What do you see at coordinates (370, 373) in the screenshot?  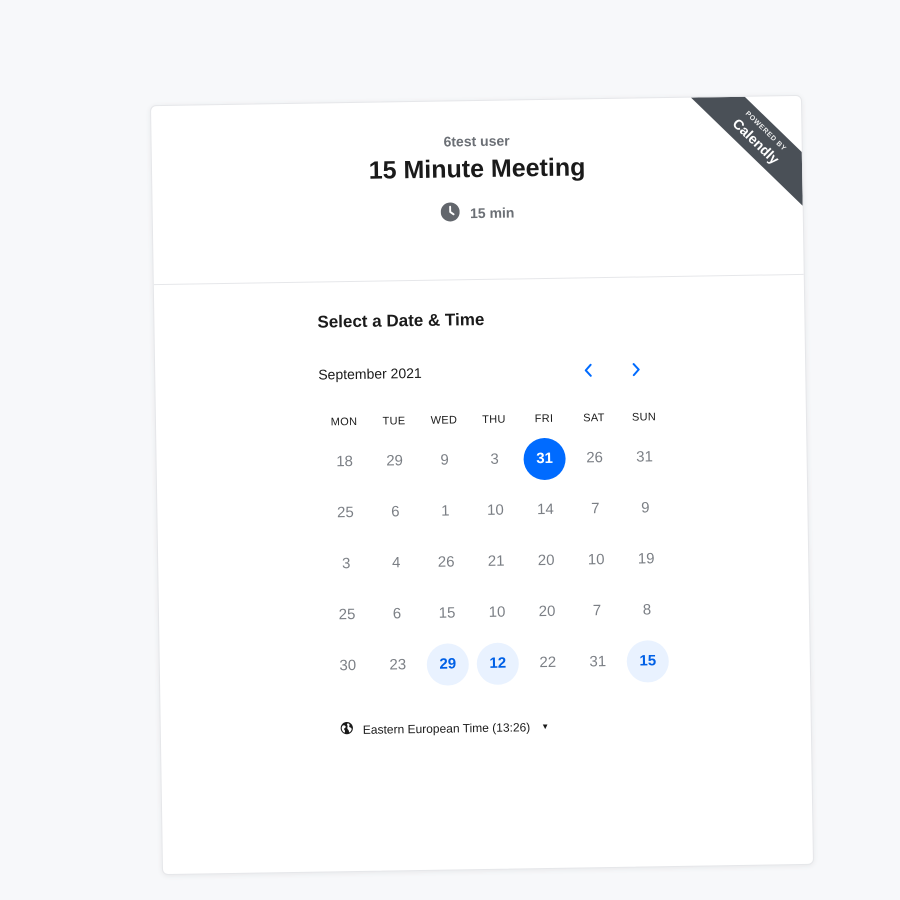 I see `month-label: September 2021` at bounding box center [370, 373].